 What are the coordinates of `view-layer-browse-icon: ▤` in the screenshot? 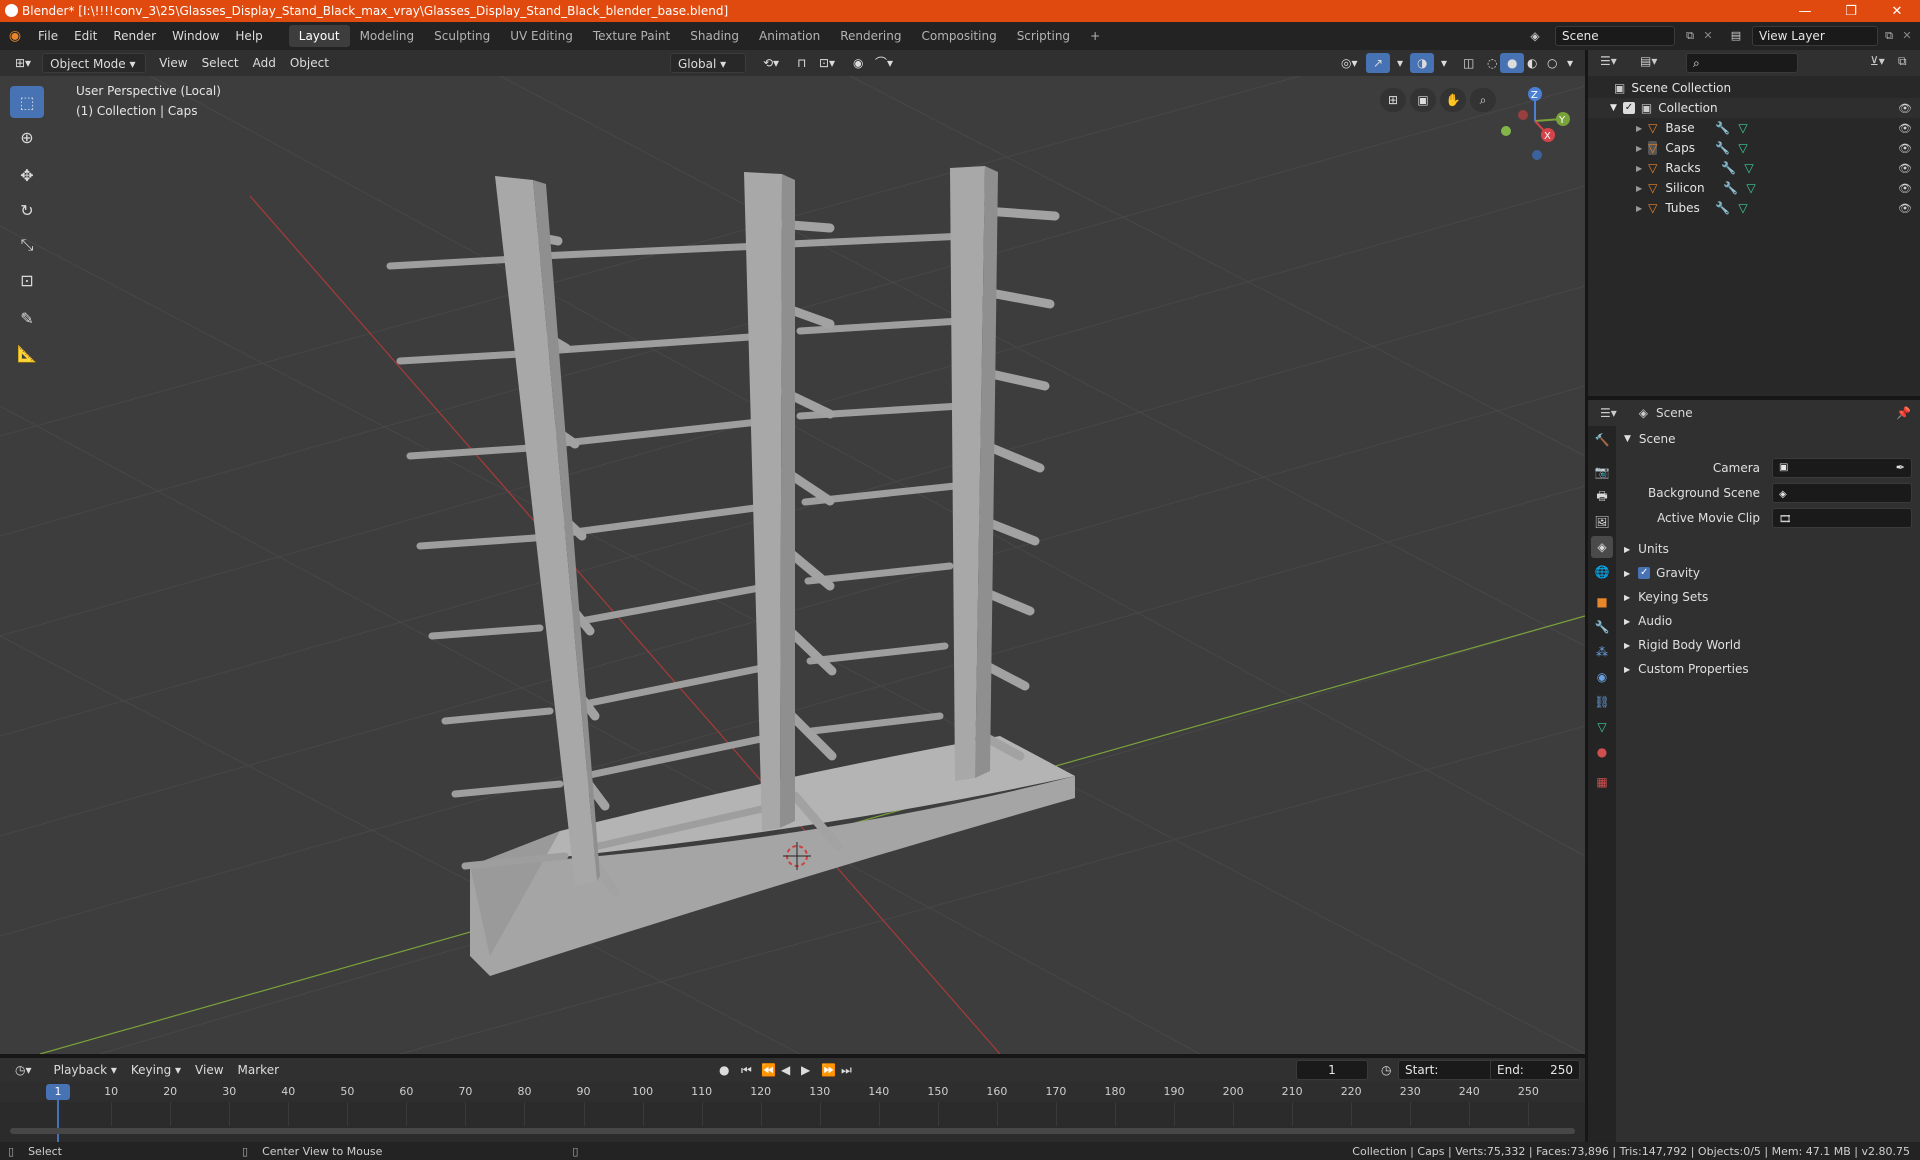 It's located at (1736, 36).